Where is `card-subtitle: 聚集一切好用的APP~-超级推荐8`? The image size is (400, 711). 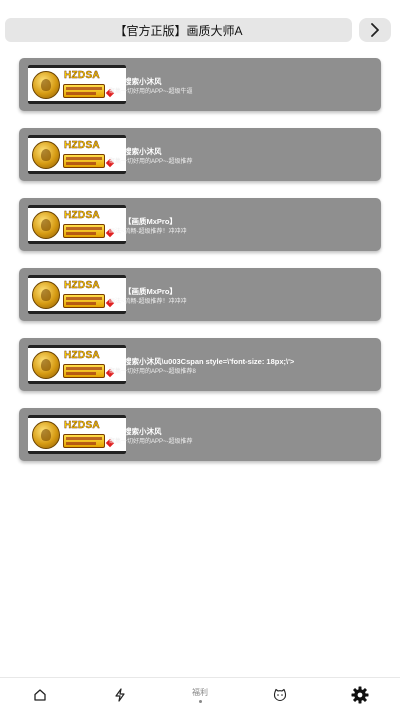
card-subtitle: 聚集一切好用的APP~-超级推荐8 is located at coordinates (152, 372).